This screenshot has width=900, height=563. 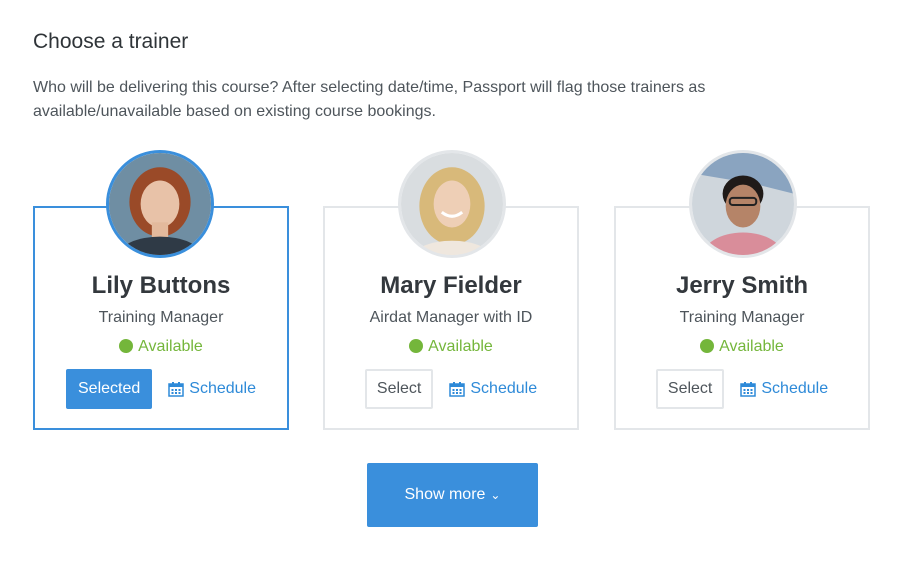 What do you see at coordinates (111, 41) in the screenshot?
I see `page-title: Choose a trainer` at bounding box center [111, 41].